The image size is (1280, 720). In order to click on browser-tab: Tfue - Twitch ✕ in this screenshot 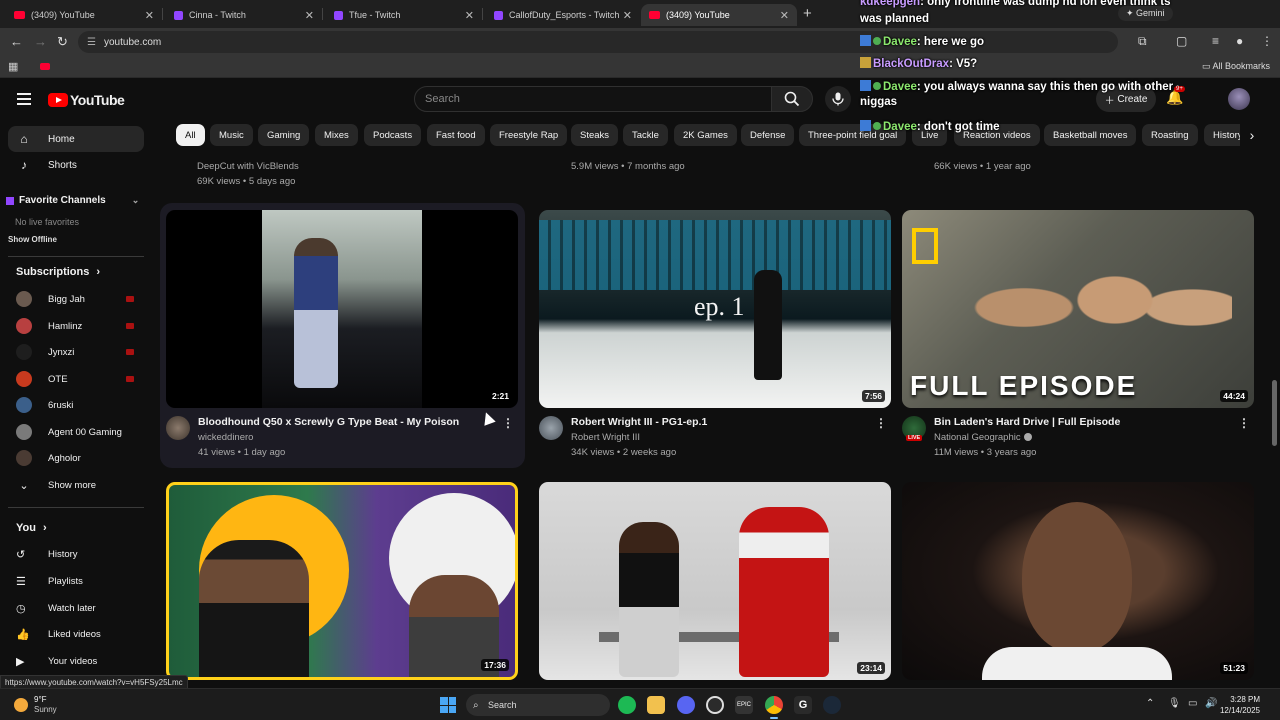, I will do `click(404, 15)`.